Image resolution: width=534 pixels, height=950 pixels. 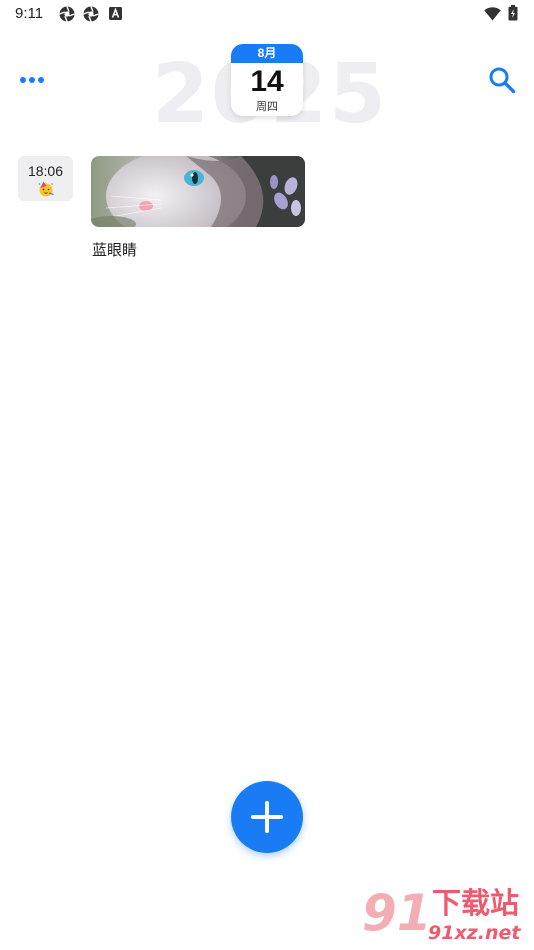 What do you see at coordinates (267, 14) in the screenshot?
I see `status-bar: 9:11` at bounding box center [267, 14].